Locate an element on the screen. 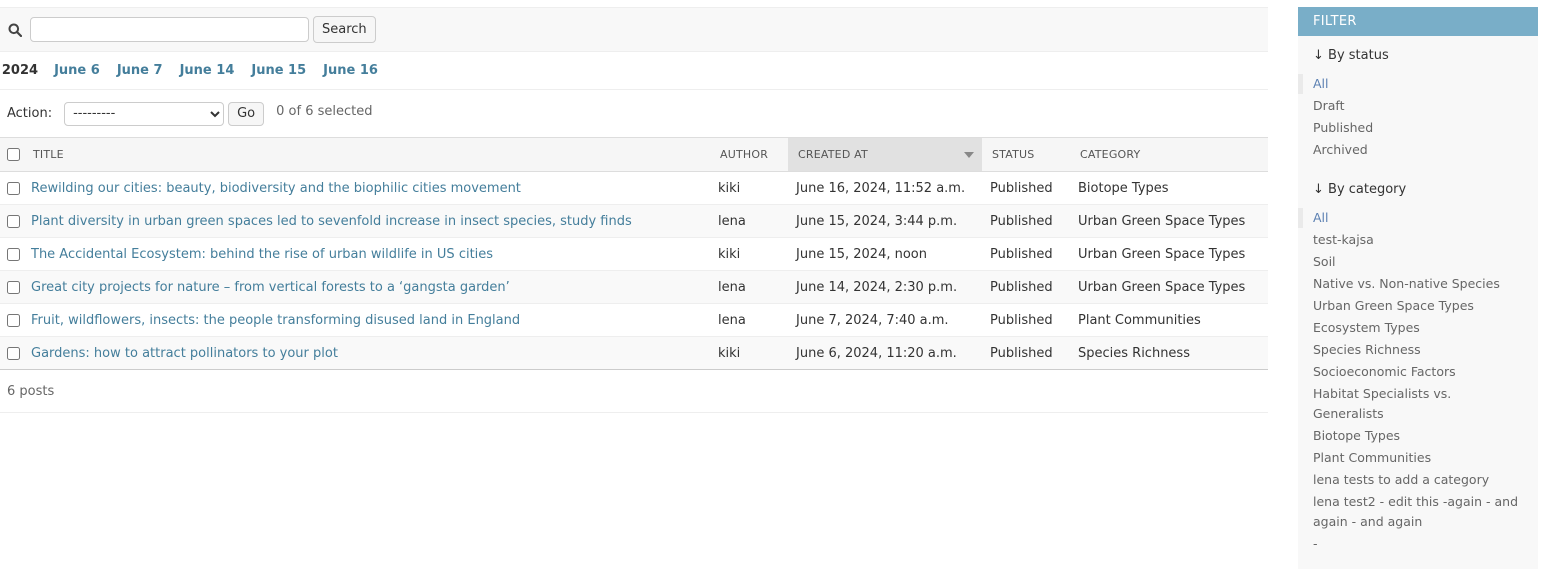  filter-category-item: Plant Communities is located at coordinates (1418, 458).